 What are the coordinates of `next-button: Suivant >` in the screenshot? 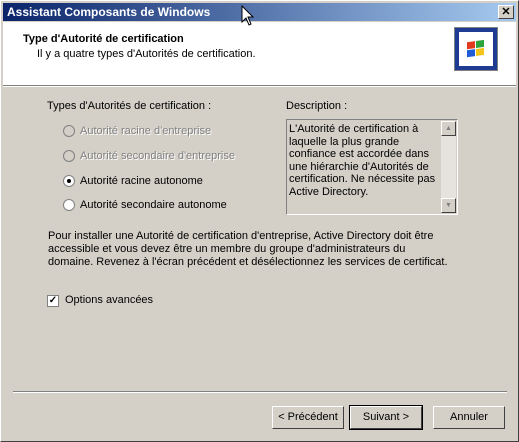 It's located at (386, 417).